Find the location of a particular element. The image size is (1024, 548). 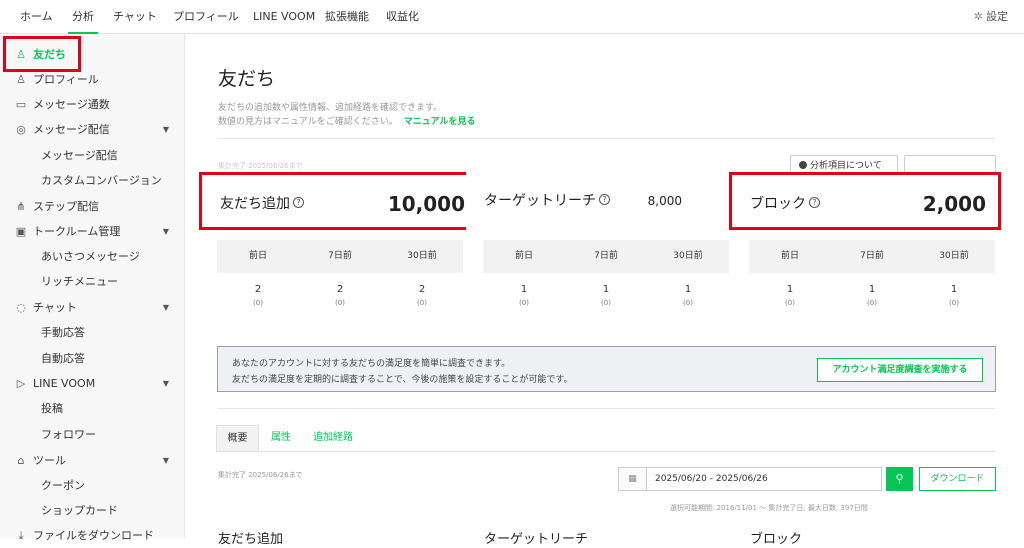

tab-chat: チャット is located at coordinates (135, 17).